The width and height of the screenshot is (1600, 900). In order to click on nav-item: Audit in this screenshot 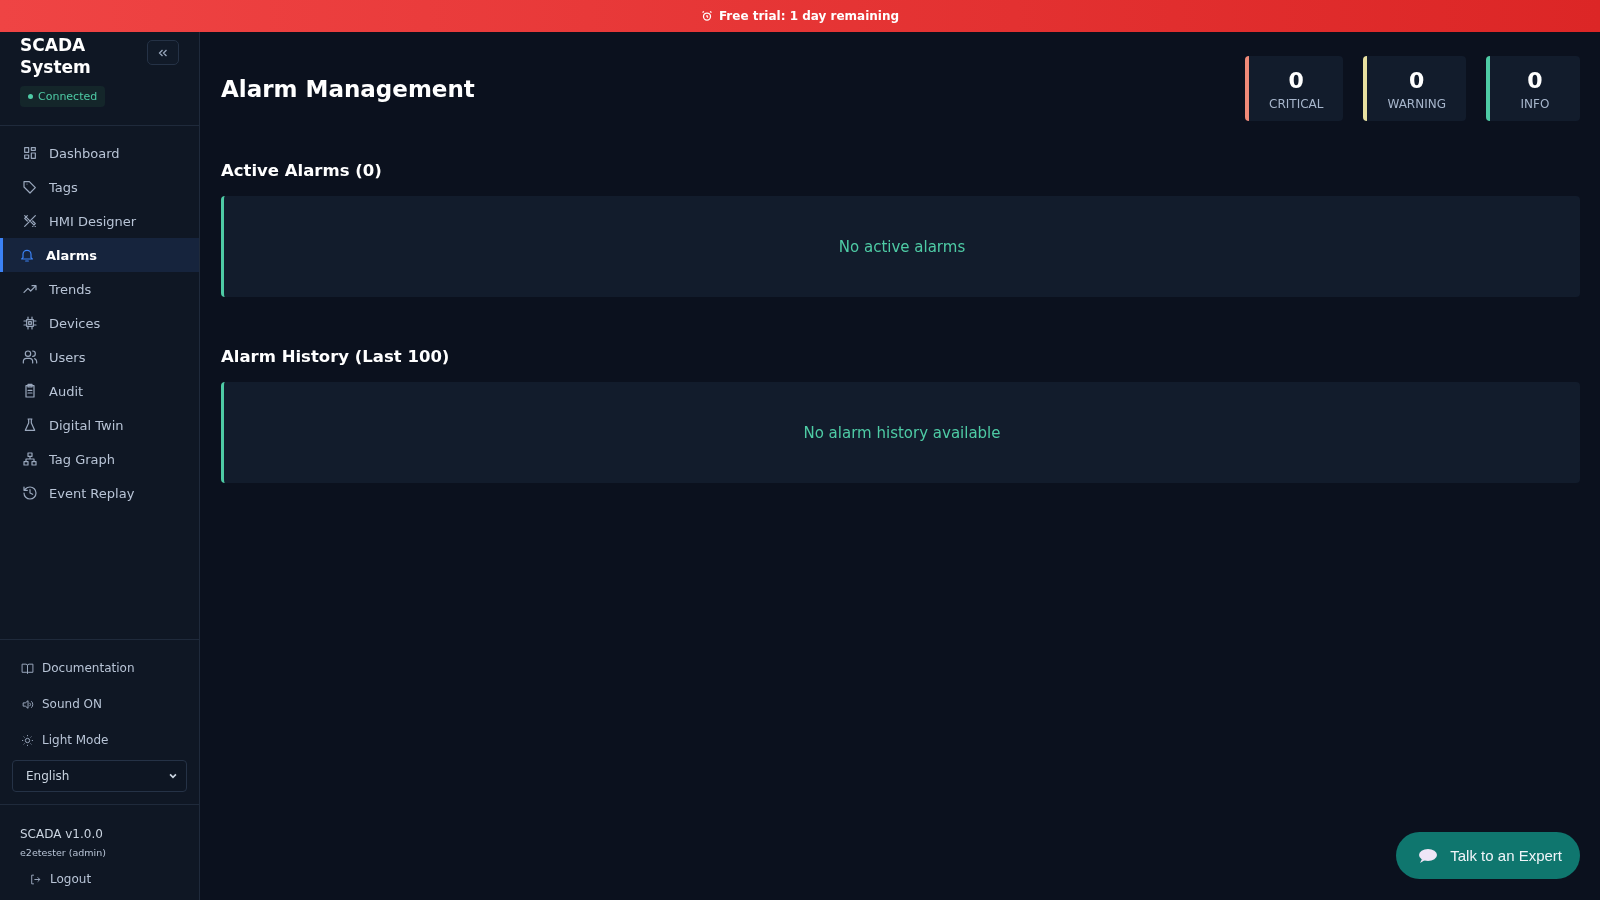, I will do `click(99, 391)`.